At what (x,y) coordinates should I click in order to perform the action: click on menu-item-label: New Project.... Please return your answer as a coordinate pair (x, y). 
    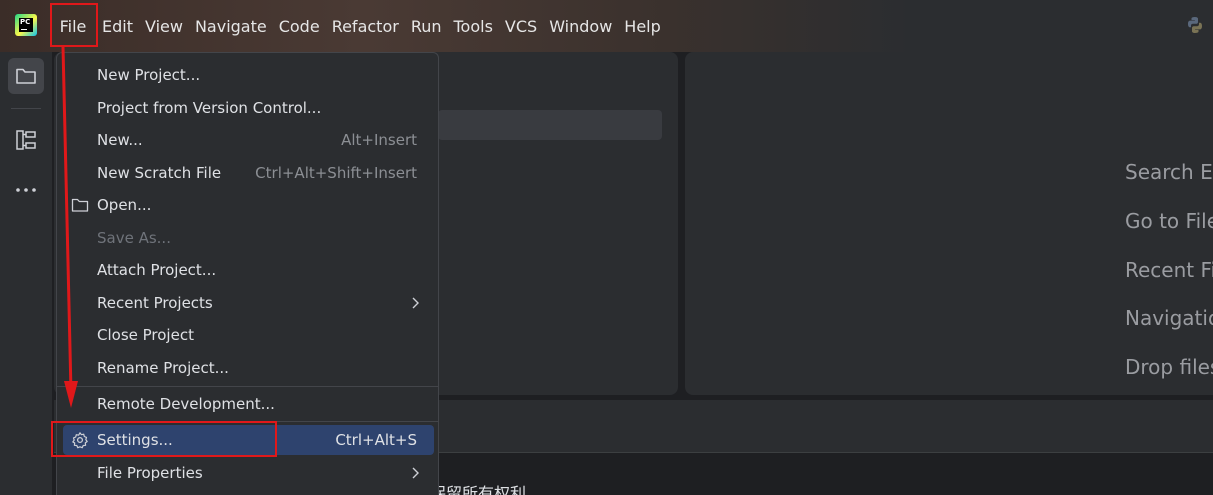
    Looking at the image, I should click on (149, 75).